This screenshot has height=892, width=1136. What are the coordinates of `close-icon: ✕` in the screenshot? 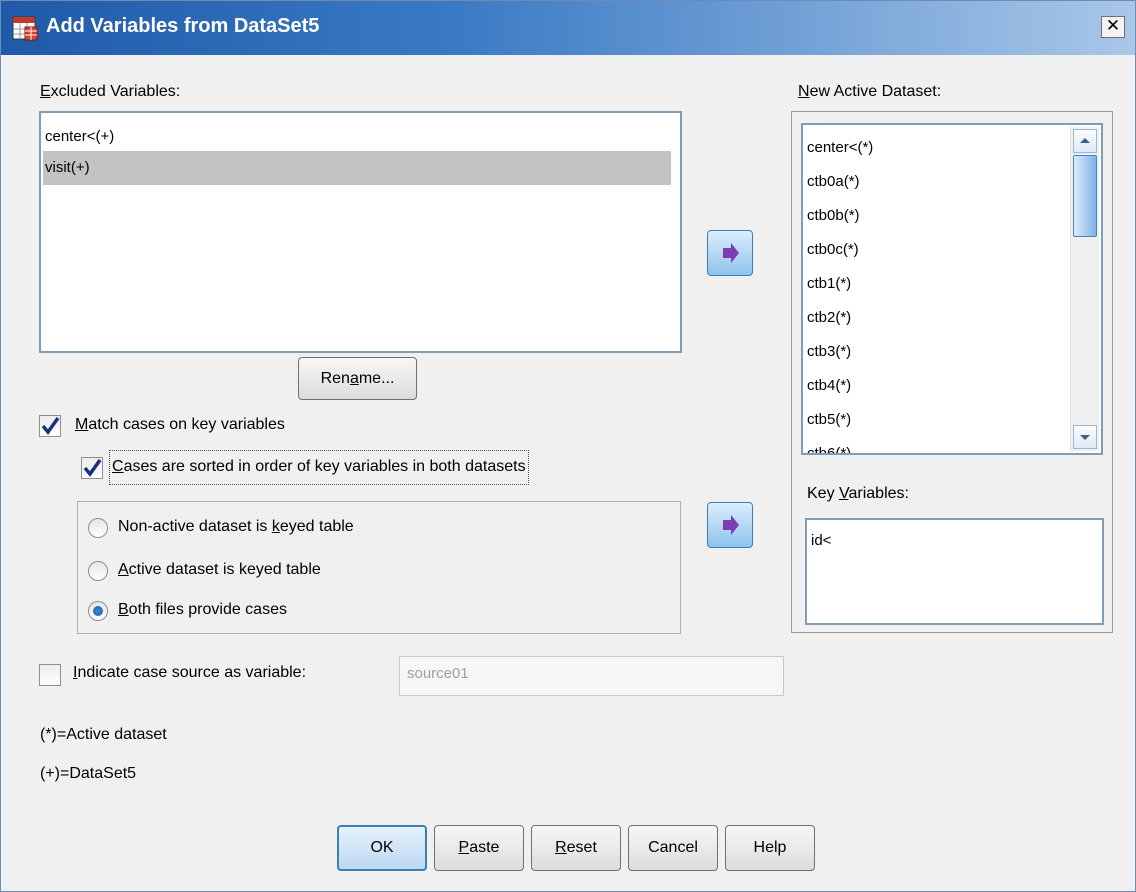 It's located at (1113, 26).